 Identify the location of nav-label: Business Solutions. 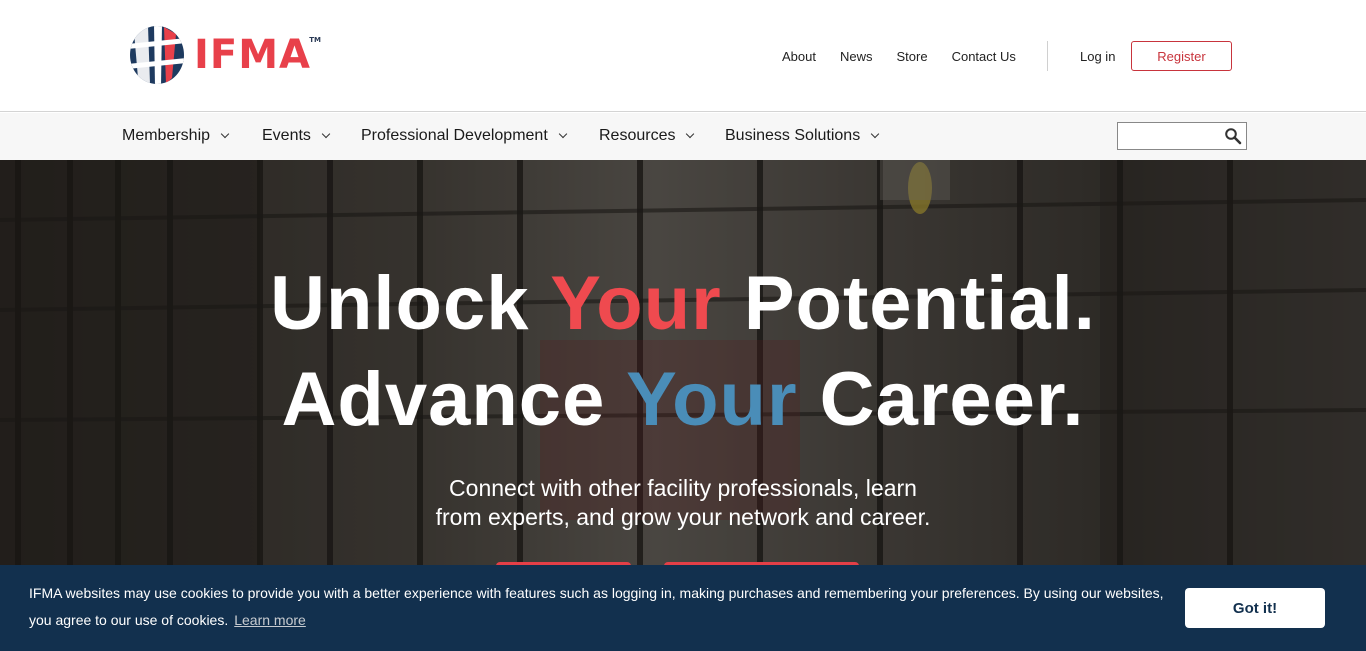
(793, 135).